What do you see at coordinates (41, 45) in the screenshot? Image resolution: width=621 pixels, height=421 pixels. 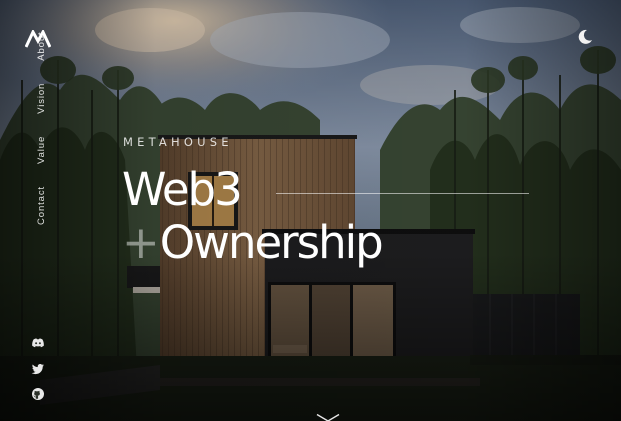 I see `nav-link-about: About` at bounding box center [41, 45].